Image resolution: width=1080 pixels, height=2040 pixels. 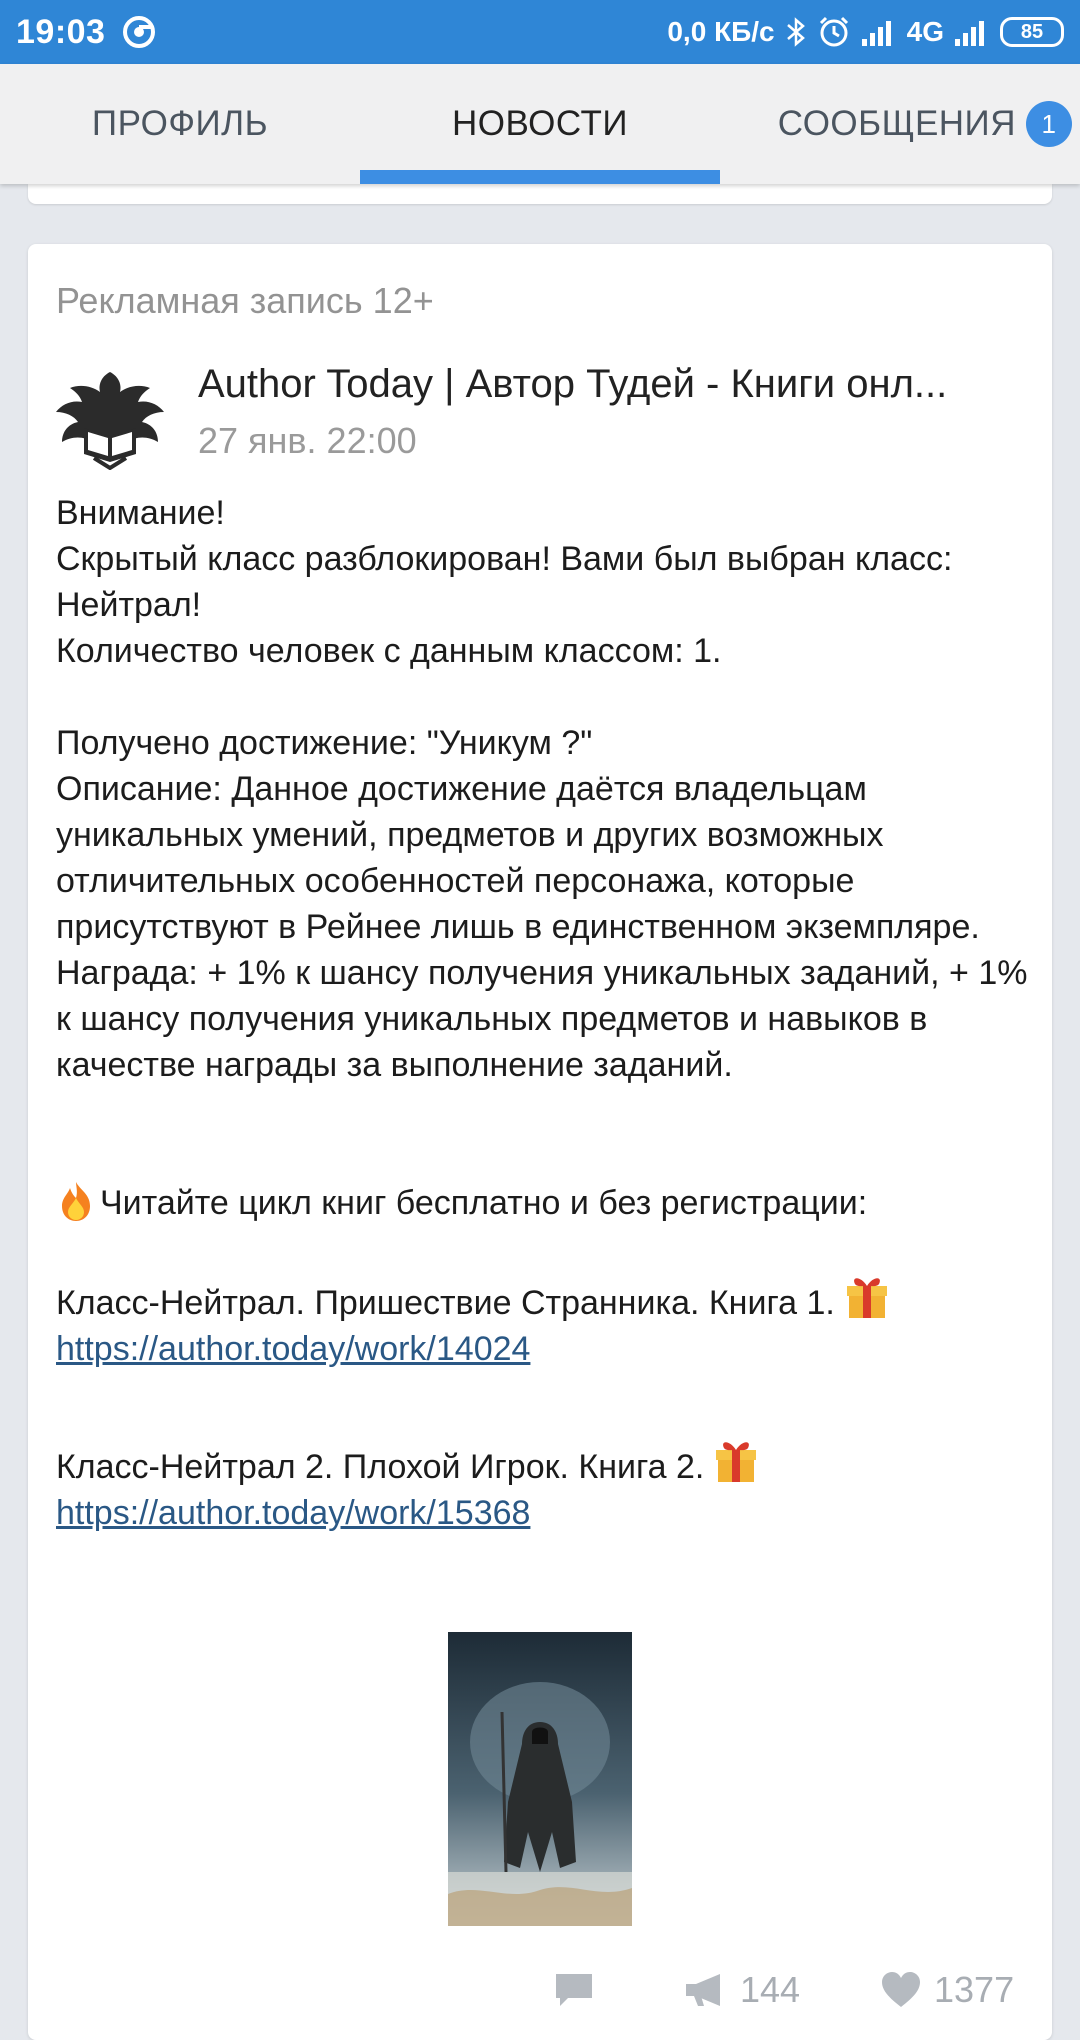 I want to click on tab-messages-label: СООБЩЕНИЯ, so click(x=896, y=123).